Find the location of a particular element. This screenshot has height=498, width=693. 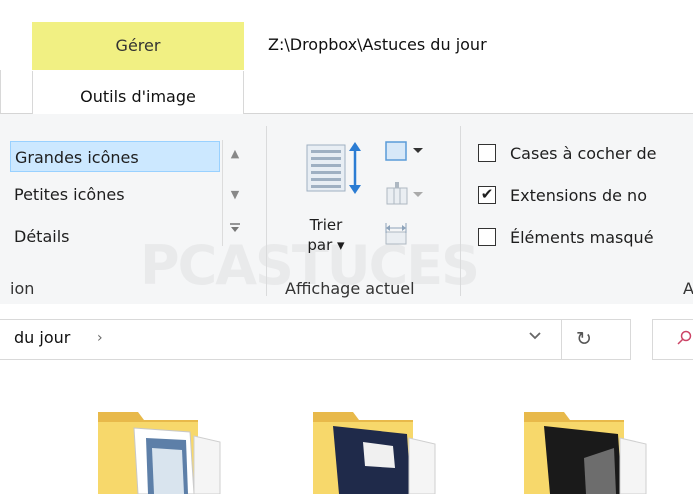

item-checkboxes-option: Cases à cocher de is located at coordinates (567, 154).